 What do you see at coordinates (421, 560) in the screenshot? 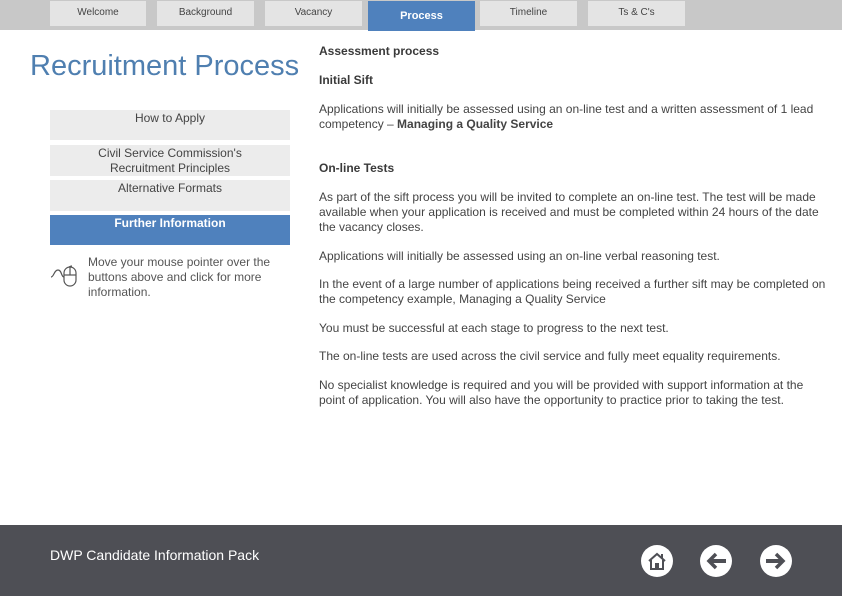
I see `footer: DWP Candidate Information Pack` at bounding box center [421, 560].